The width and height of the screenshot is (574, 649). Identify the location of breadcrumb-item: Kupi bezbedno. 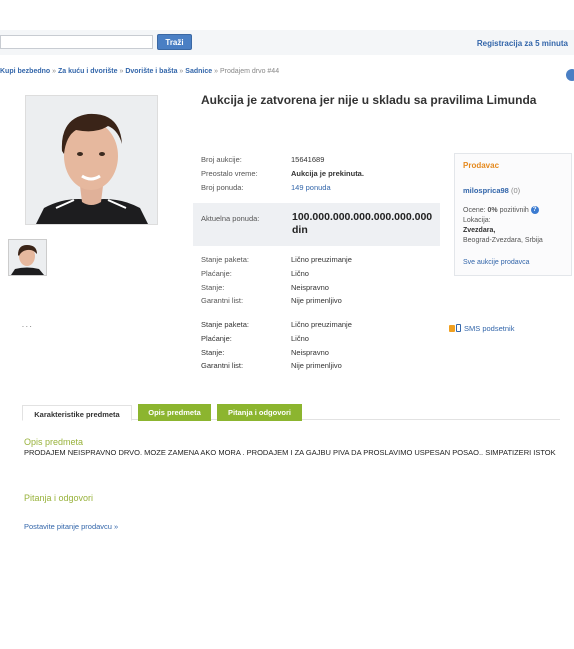
(25, 71).